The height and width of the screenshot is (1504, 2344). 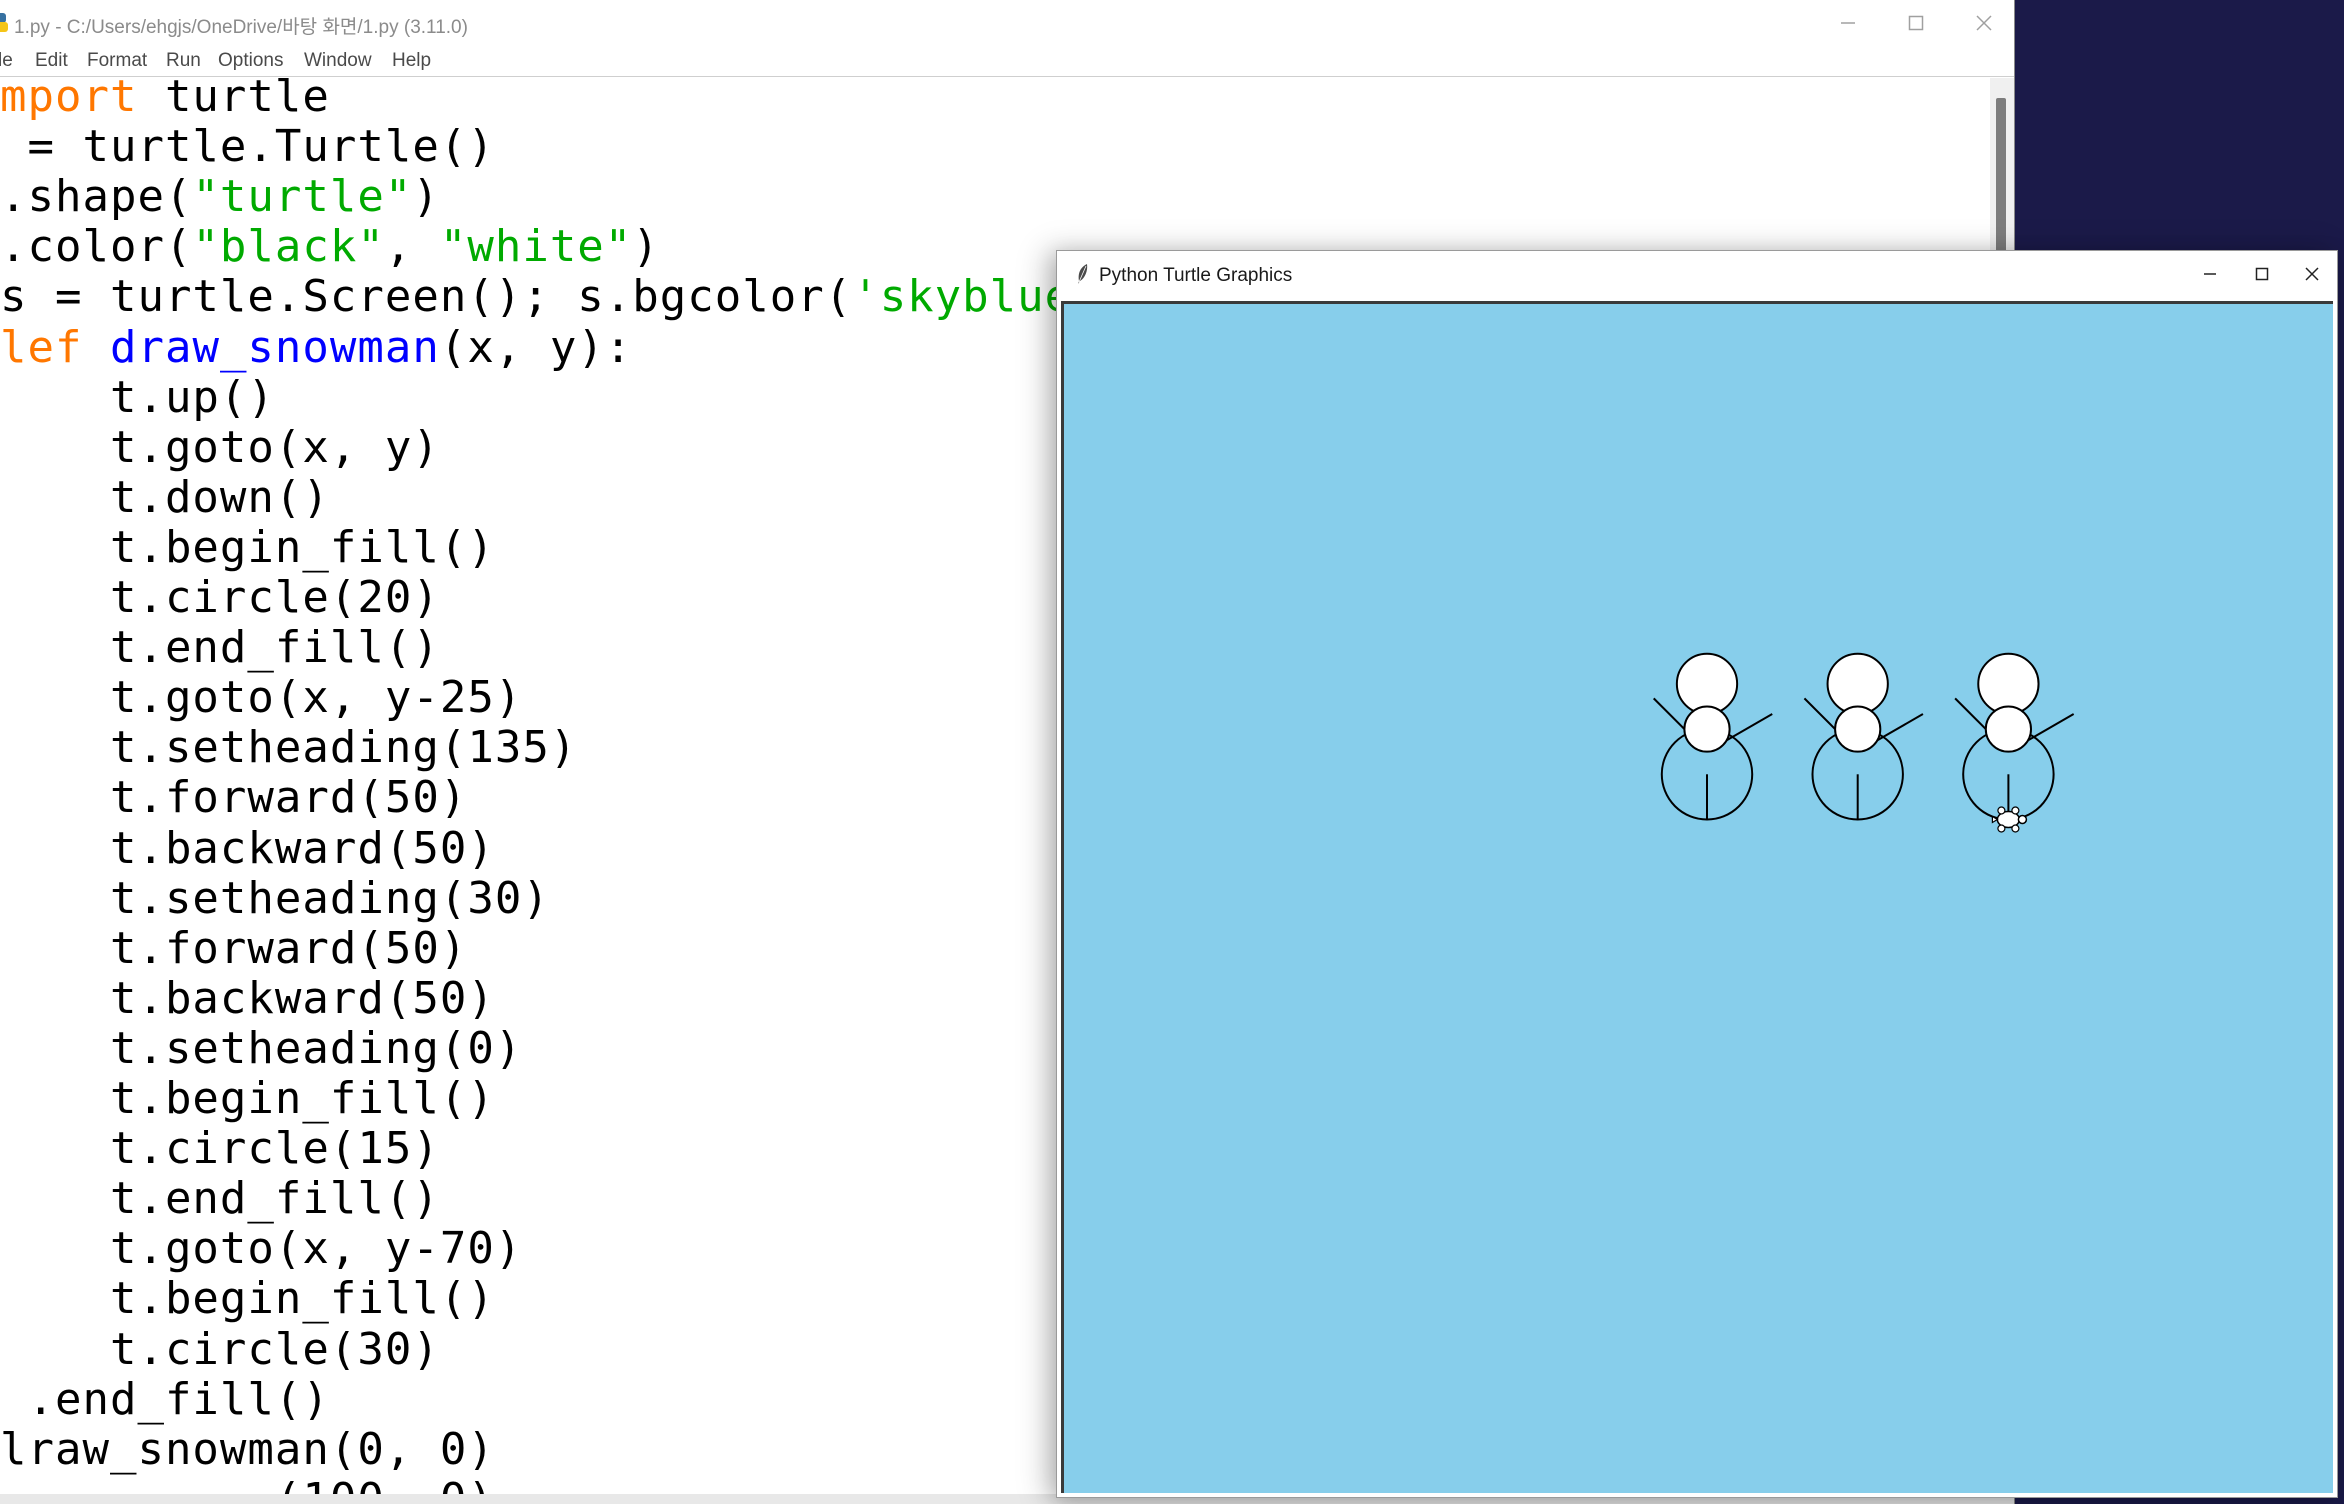 What do you see at coordinates (261, 1249) in the screenshot?
I see `code-line: t.goto(x, y-70)` at bounding box center [261, 1249].